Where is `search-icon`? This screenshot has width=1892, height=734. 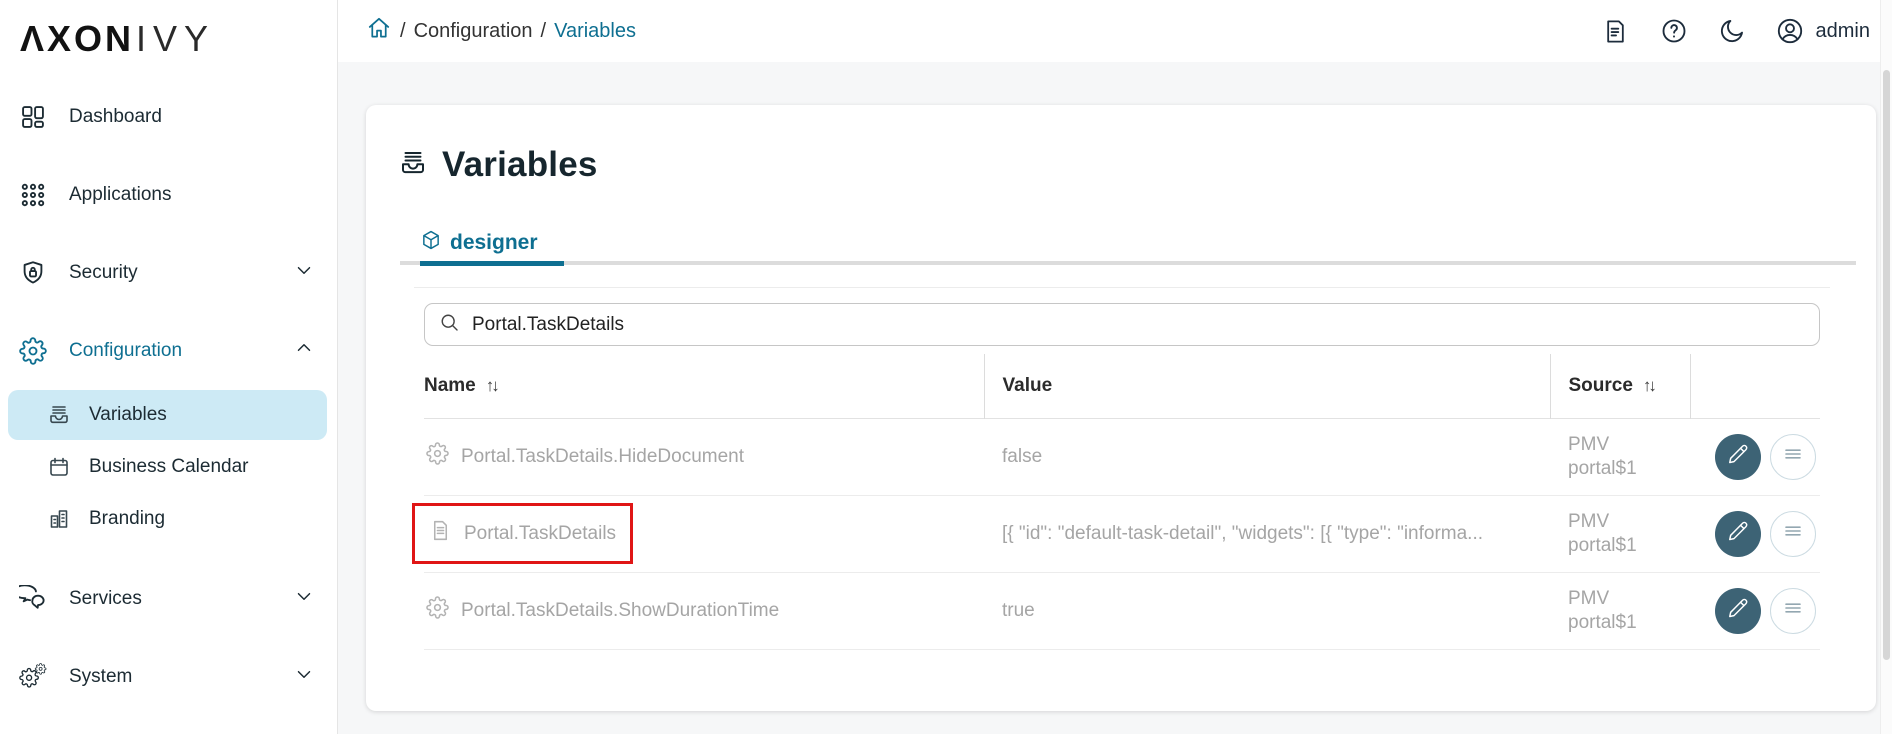 search-icon is located at coordinates (449, 325).